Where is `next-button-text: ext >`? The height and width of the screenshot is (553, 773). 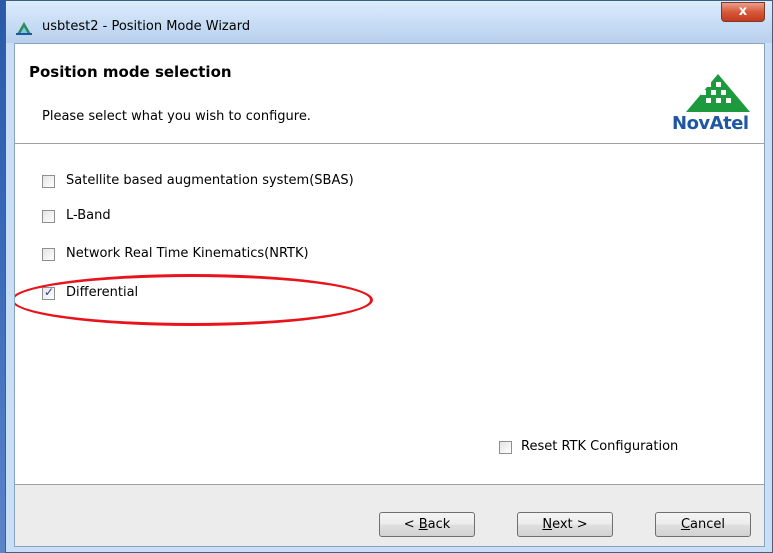 next-button-text: ext > is located at coordinates (570, 524).